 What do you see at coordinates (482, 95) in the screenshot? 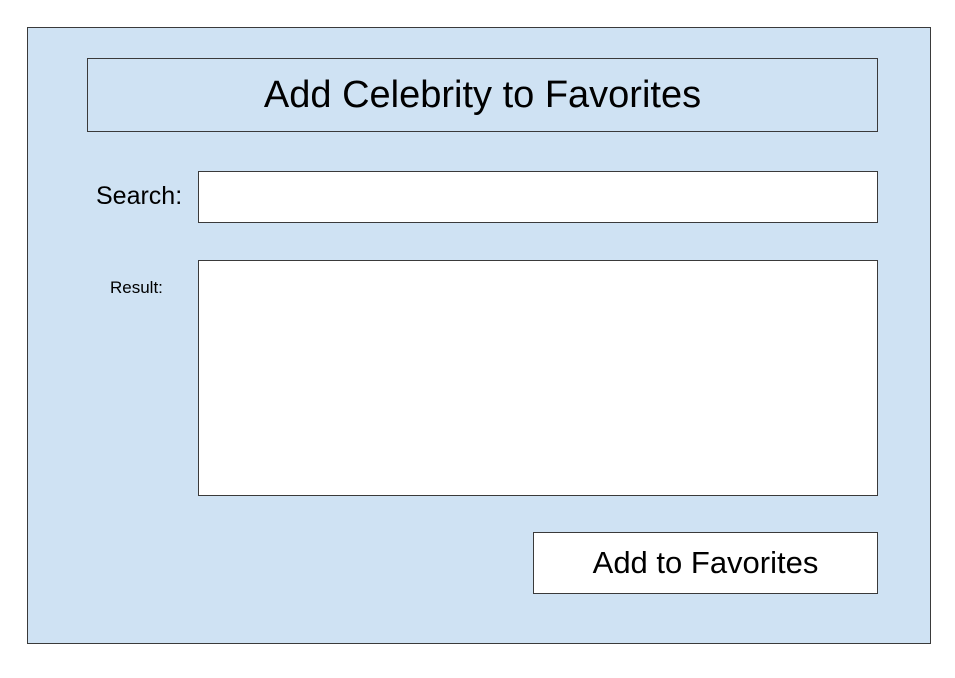
I see `dialog-title: Add Celebrity to Favorites` at bounding box center [482, 95].